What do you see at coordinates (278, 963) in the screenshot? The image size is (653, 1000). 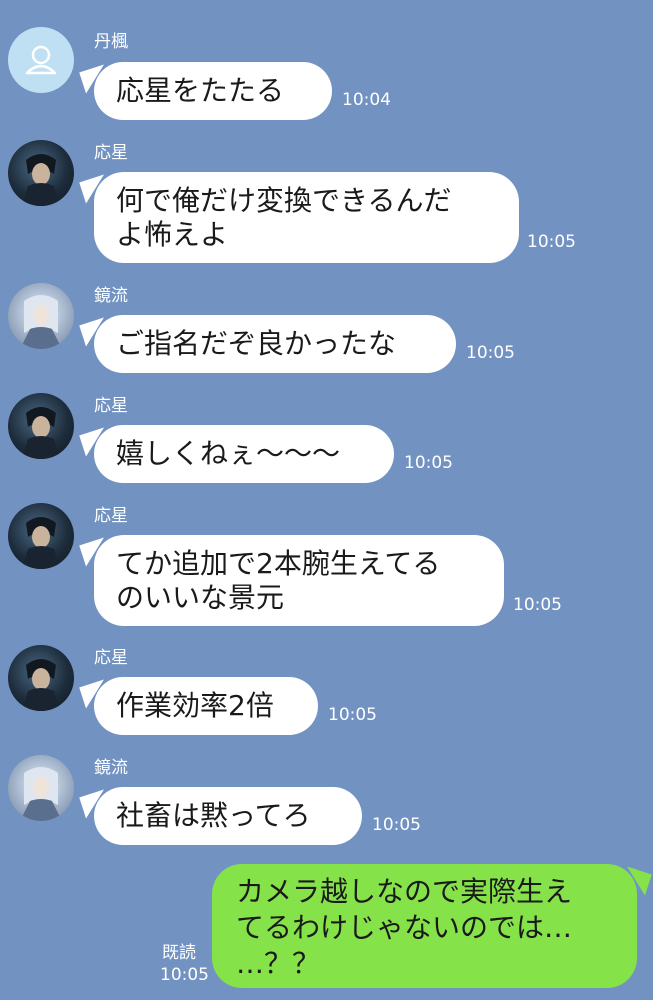 I see `message-text-line: …？？` at bounding box center [278, 963].